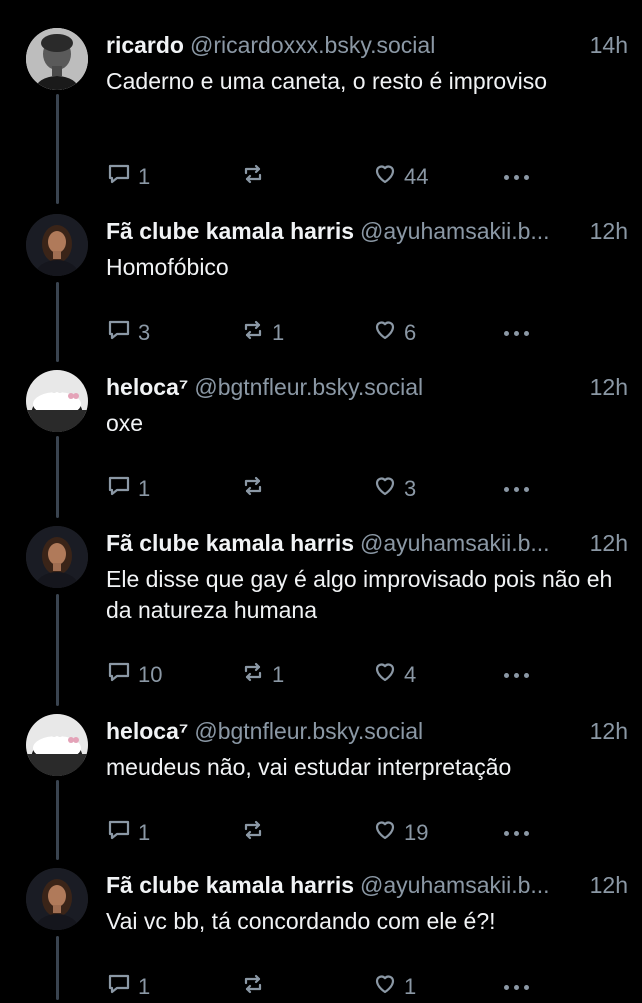  What do you see at coordinates (604, 45) in the screenshot?
I see `post-time: 14h` at bounding box center [604, 45].